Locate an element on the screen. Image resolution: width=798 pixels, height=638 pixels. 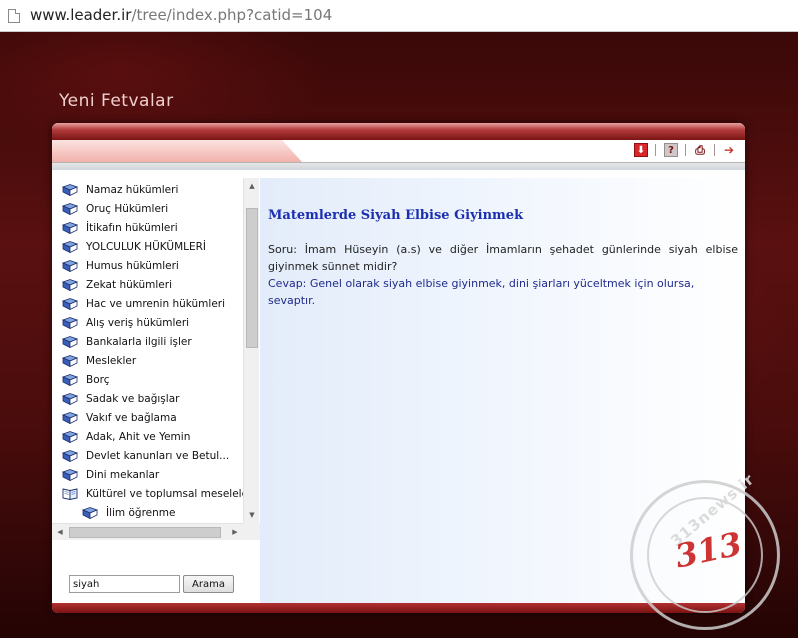
tree-item: Bankalarla ilgili işler is located at coordinates (152, 342).